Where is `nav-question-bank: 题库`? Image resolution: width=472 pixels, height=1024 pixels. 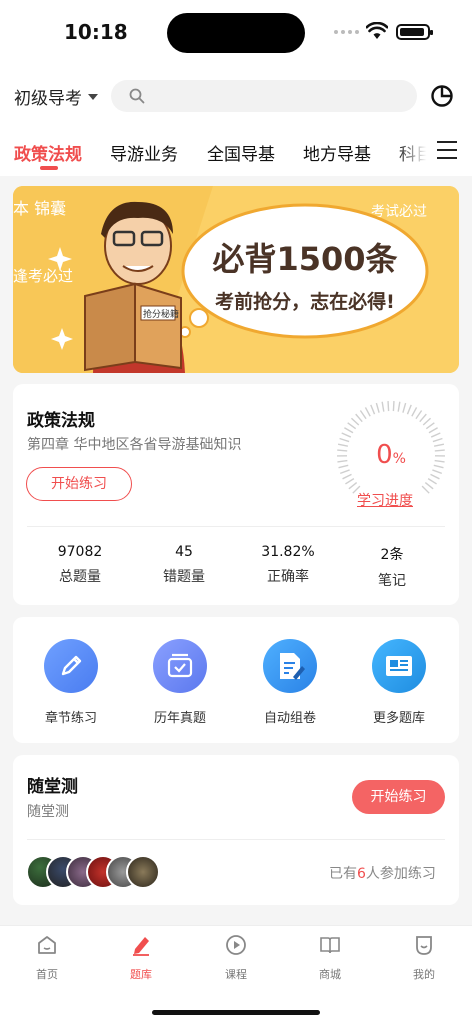
nav-question-bank: 题库 is located at coordinates (141, 958).